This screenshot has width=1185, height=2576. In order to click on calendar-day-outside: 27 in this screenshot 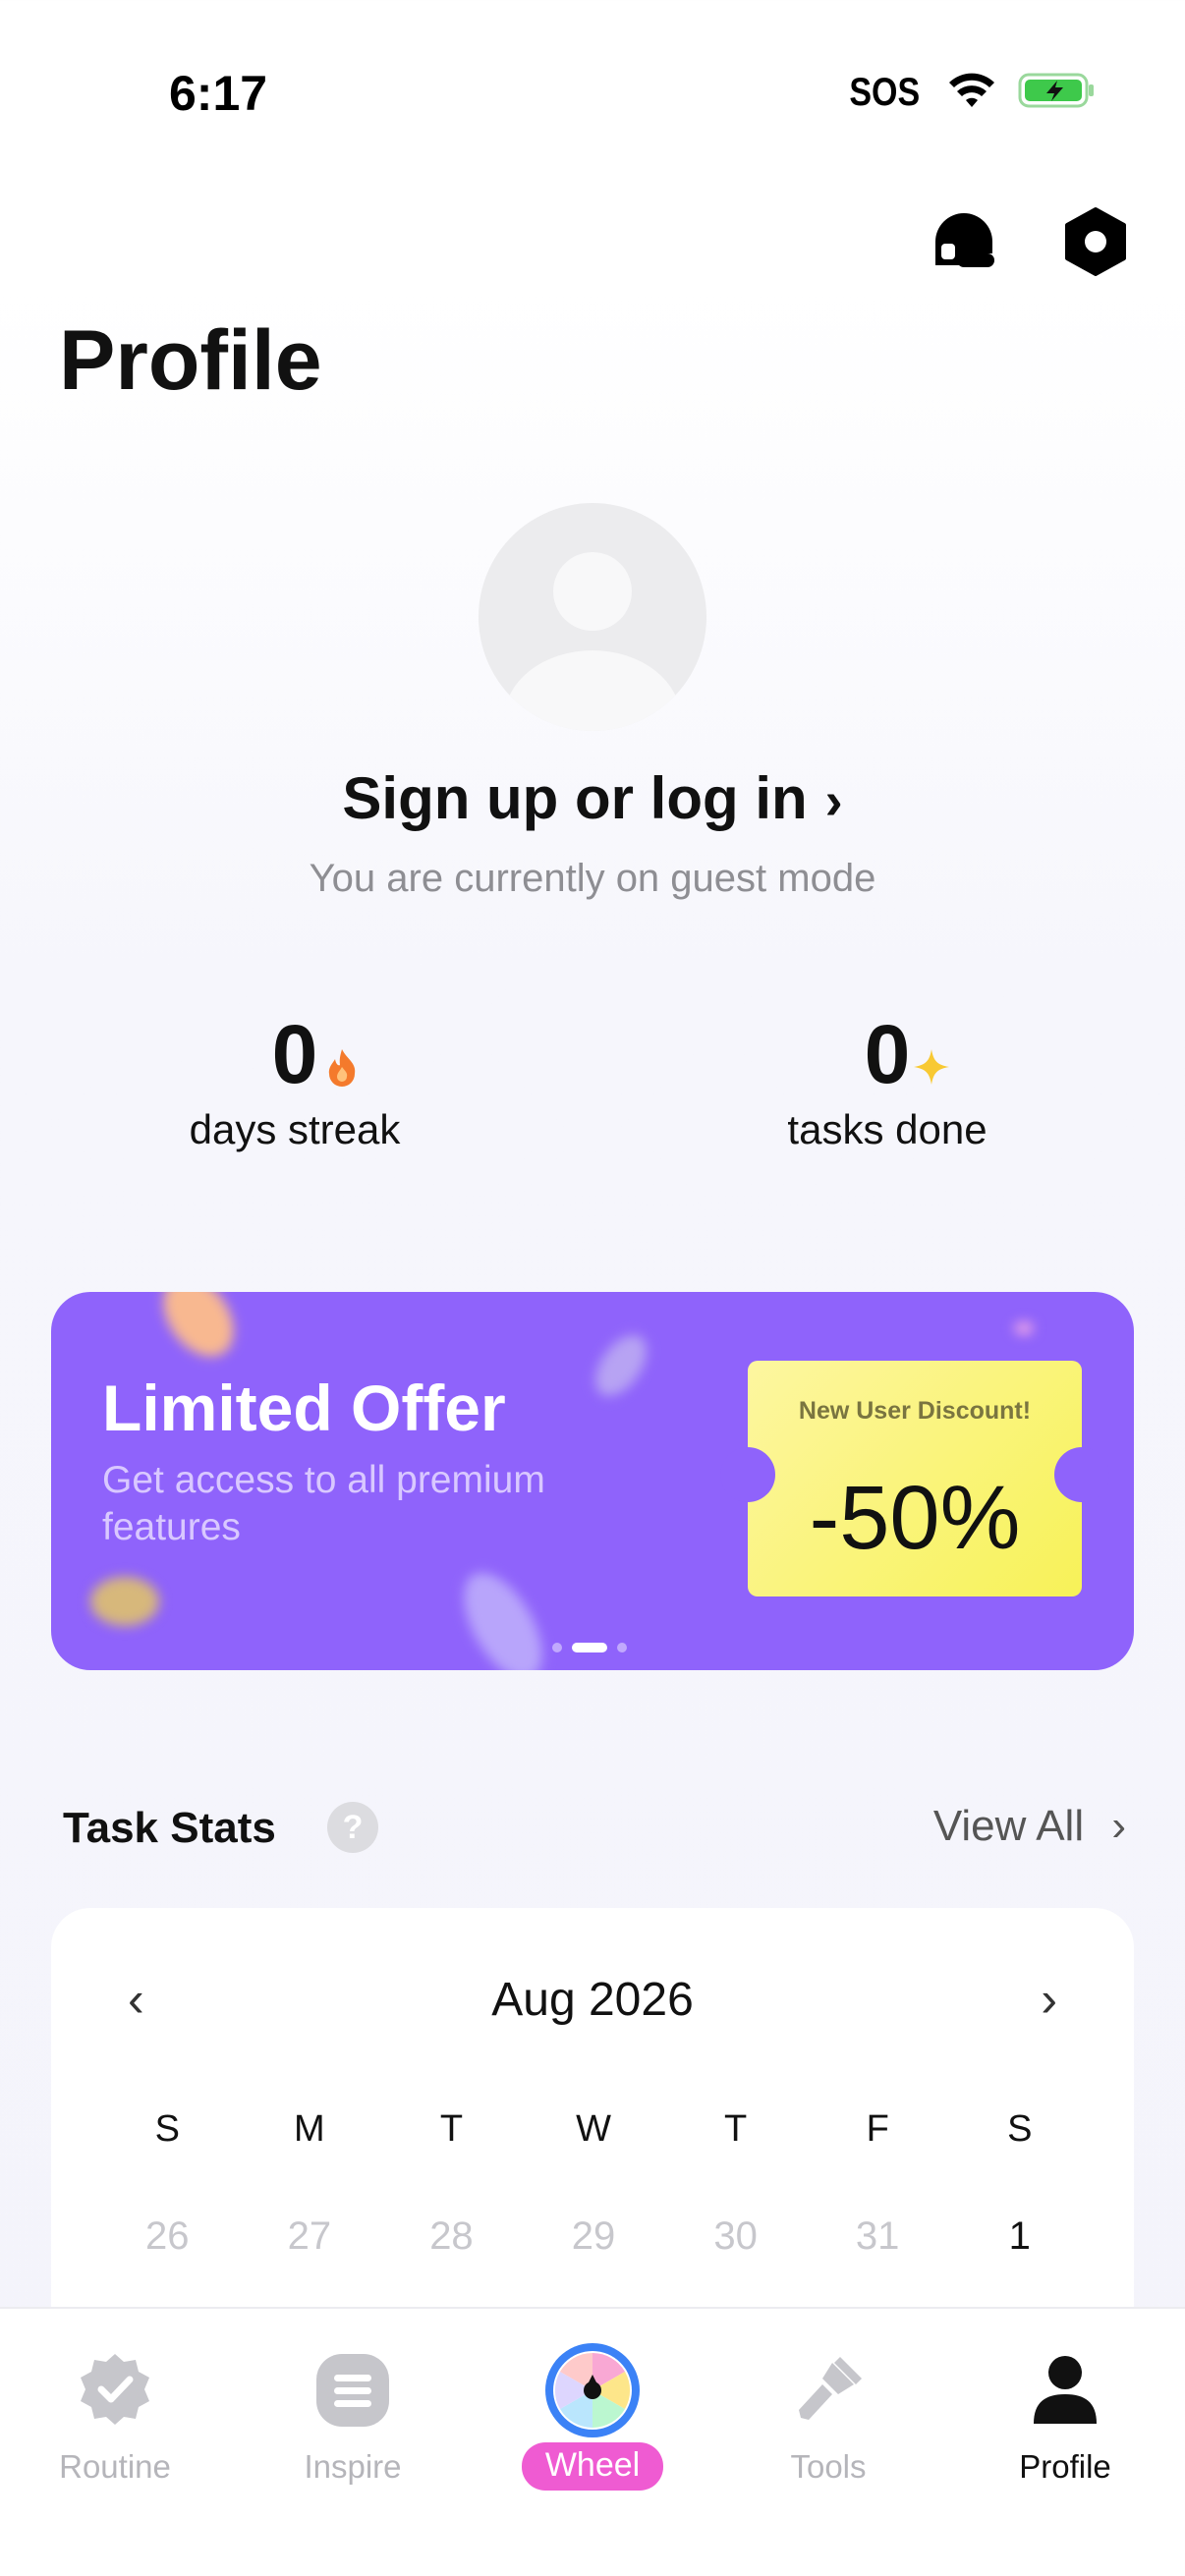, I will do `click(310, 2236)`.